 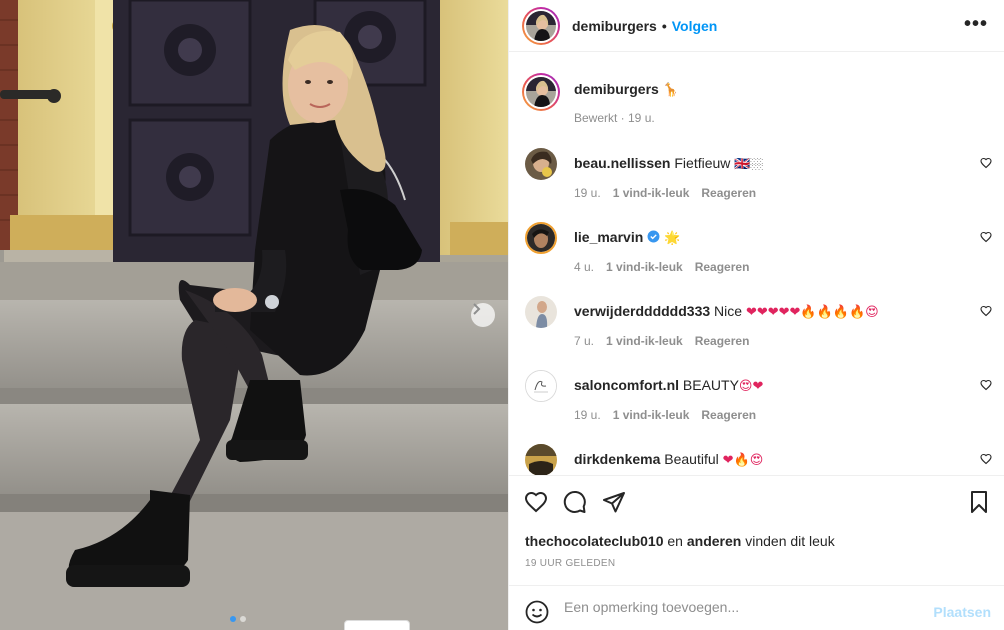 What do you see at coordinates (622, 163) in the screenshot?
I see `comment-username: beau.nellissen` at bounding box center [622, 163].